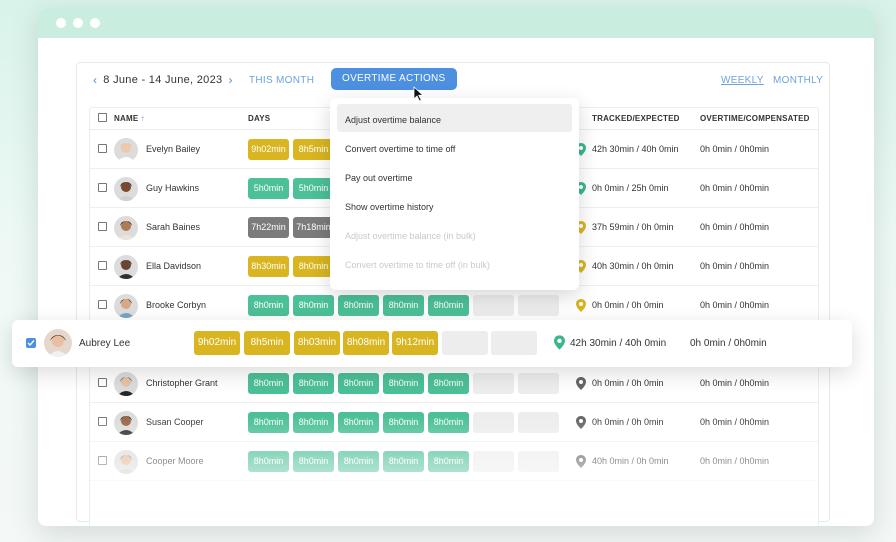 The height and width of the screenshot is (542, 896). Describe the element at coordinates (742, 80) in the screenshot. I see `weekly-tab: WEEKLY` at that location.